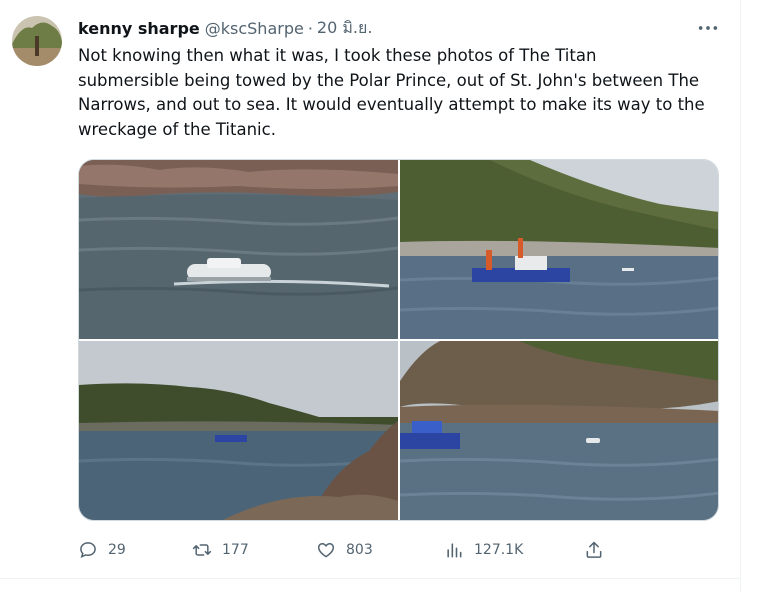 This screenshot has width=758, height=592. What do you see at coordinates (326, 550) in the screenshot?
I see `heart-icon` at bounding box center [326, 550].